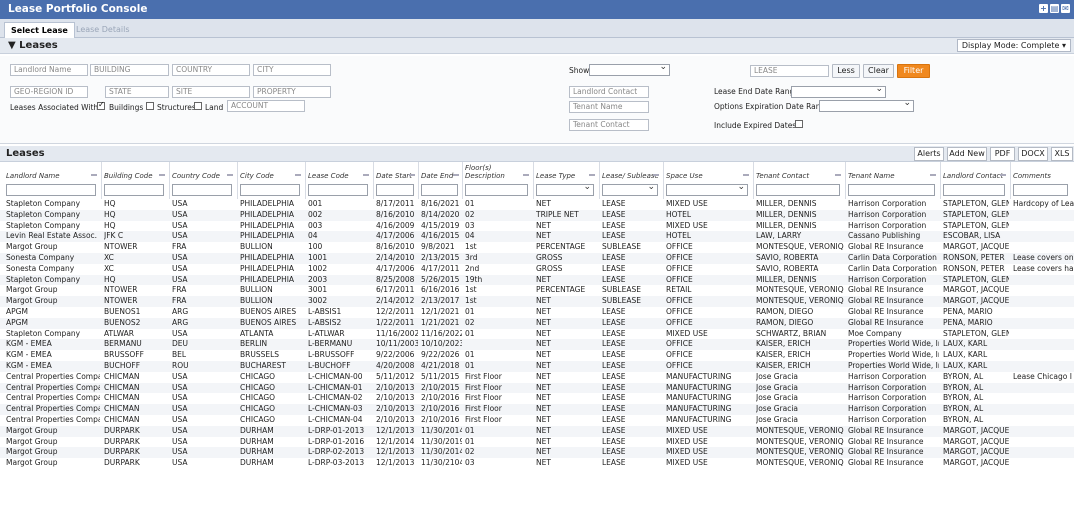 Image resolution: width=1074 pixels, height=529 pixels. What do you see at coordinates (103, 30) in the screenshot?
I see `tab-lease-details: Lease Details` at bounding box center [103, 30].